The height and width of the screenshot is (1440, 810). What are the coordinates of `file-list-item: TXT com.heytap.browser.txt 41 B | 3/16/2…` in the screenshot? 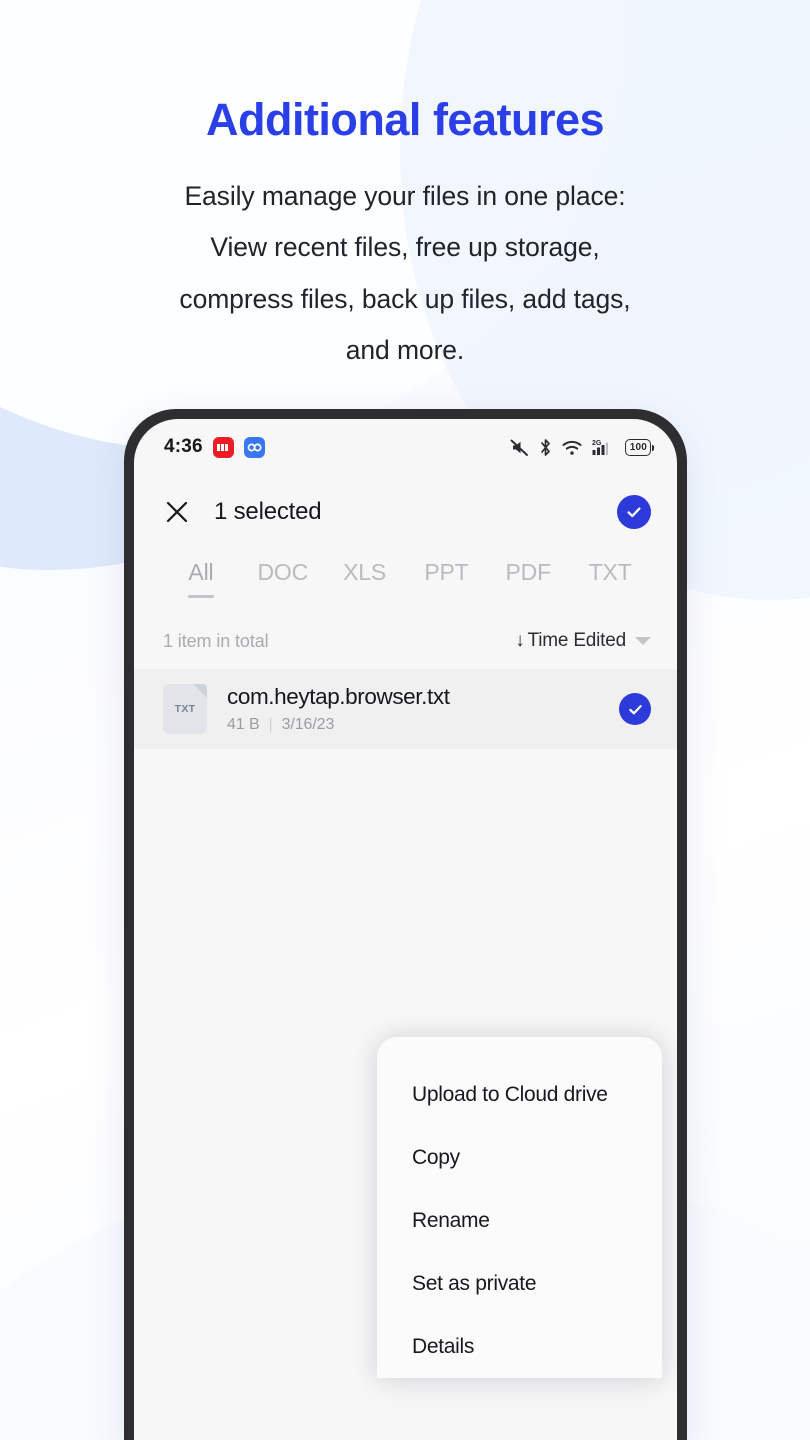 It's located at (405, 709).